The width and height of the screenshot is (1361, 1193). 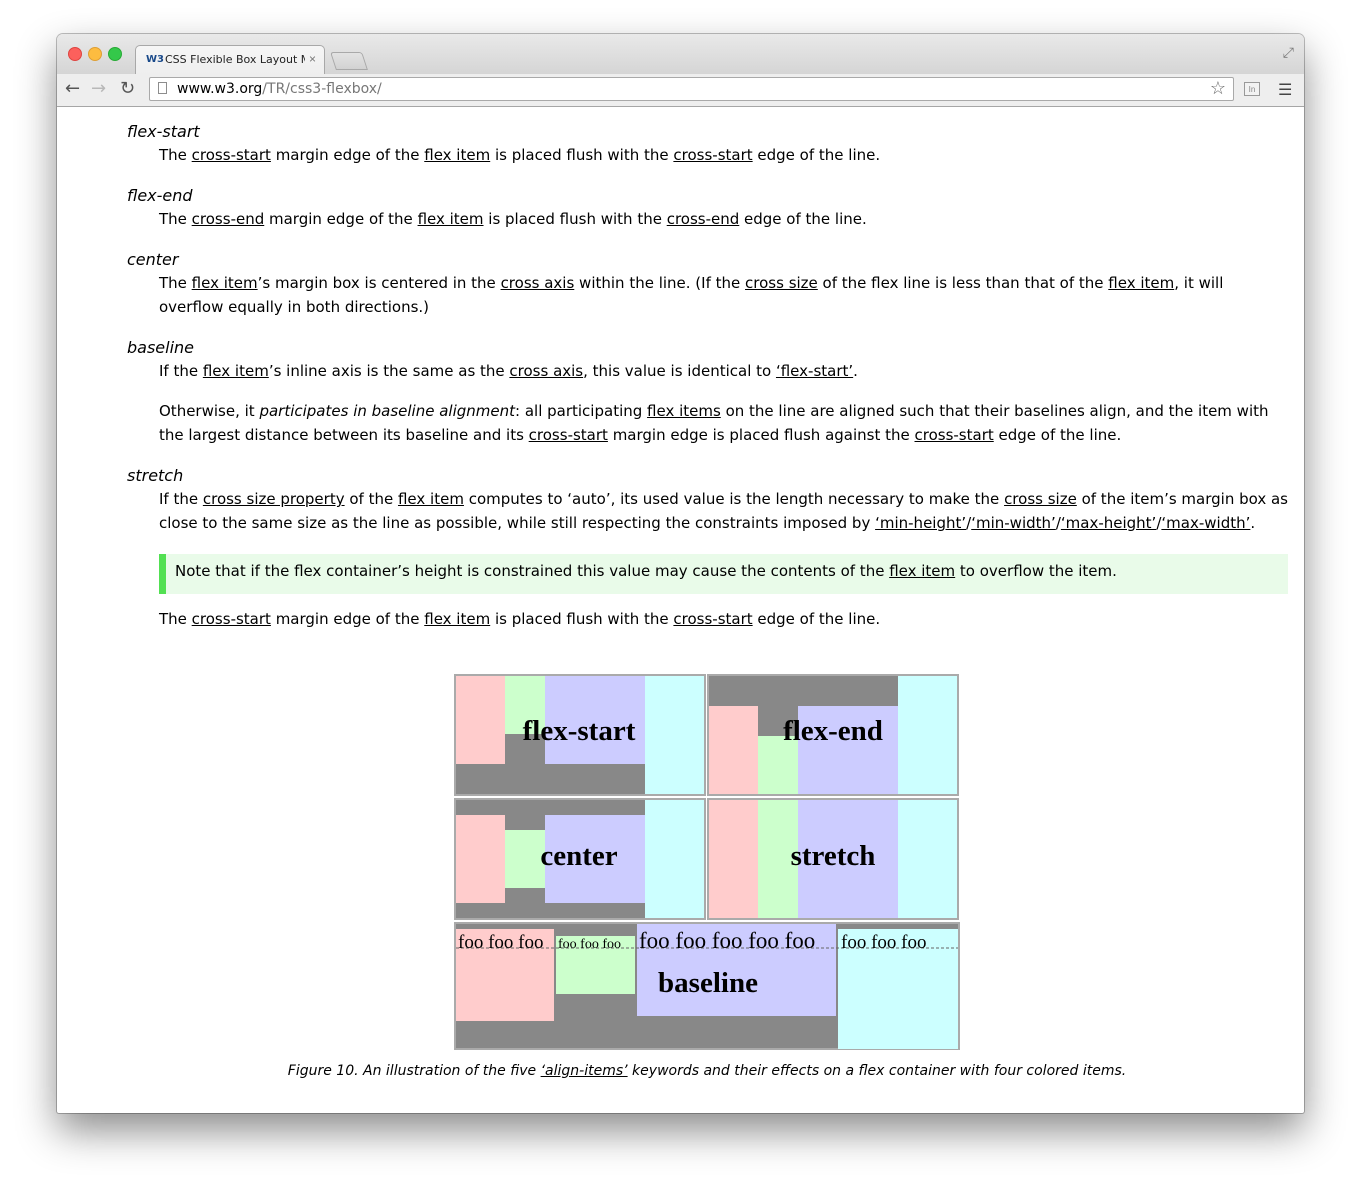 What do you see at coordinates (708, 983) in the screenshot?
I see `label-baseline: baseline` at bounding box center [708, 983].